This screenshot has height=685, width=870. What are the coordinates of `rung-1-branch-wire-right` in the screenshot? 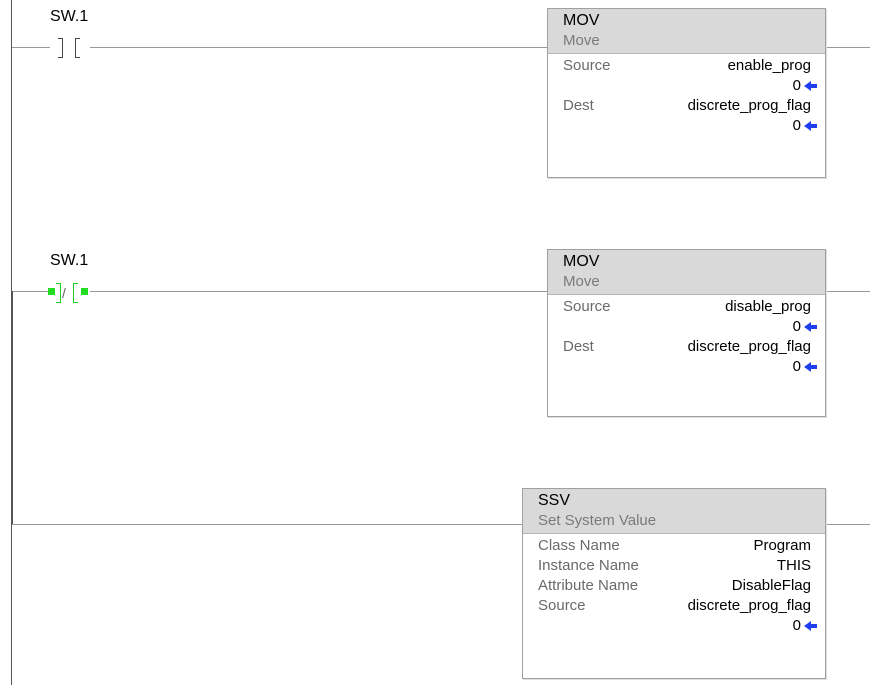 It's located at (848, 524).